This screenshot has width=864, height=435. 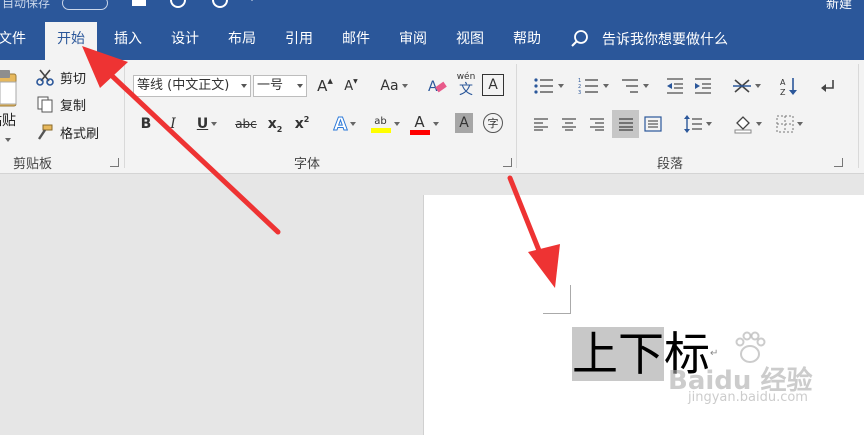 I want to click on font-name-value: 等线 (中文正文), so click(x=183, y=85).